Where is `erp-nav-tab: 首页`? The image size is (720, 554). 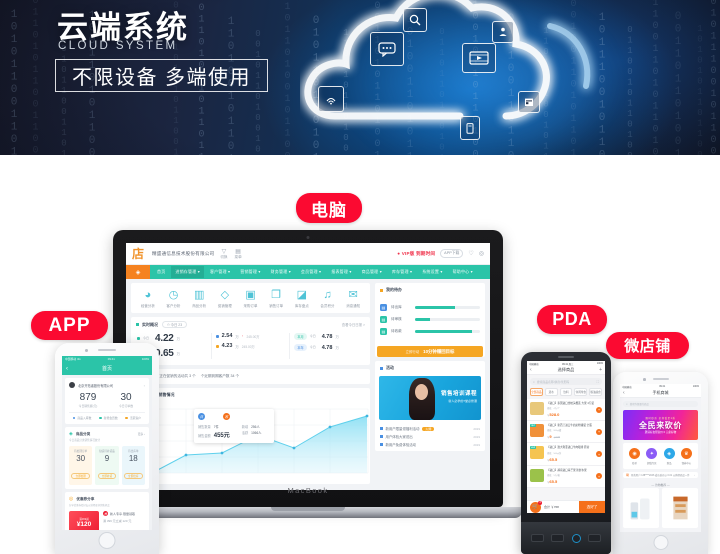
erp-nav-tab: 首页 is located at coordinates (161, 272).